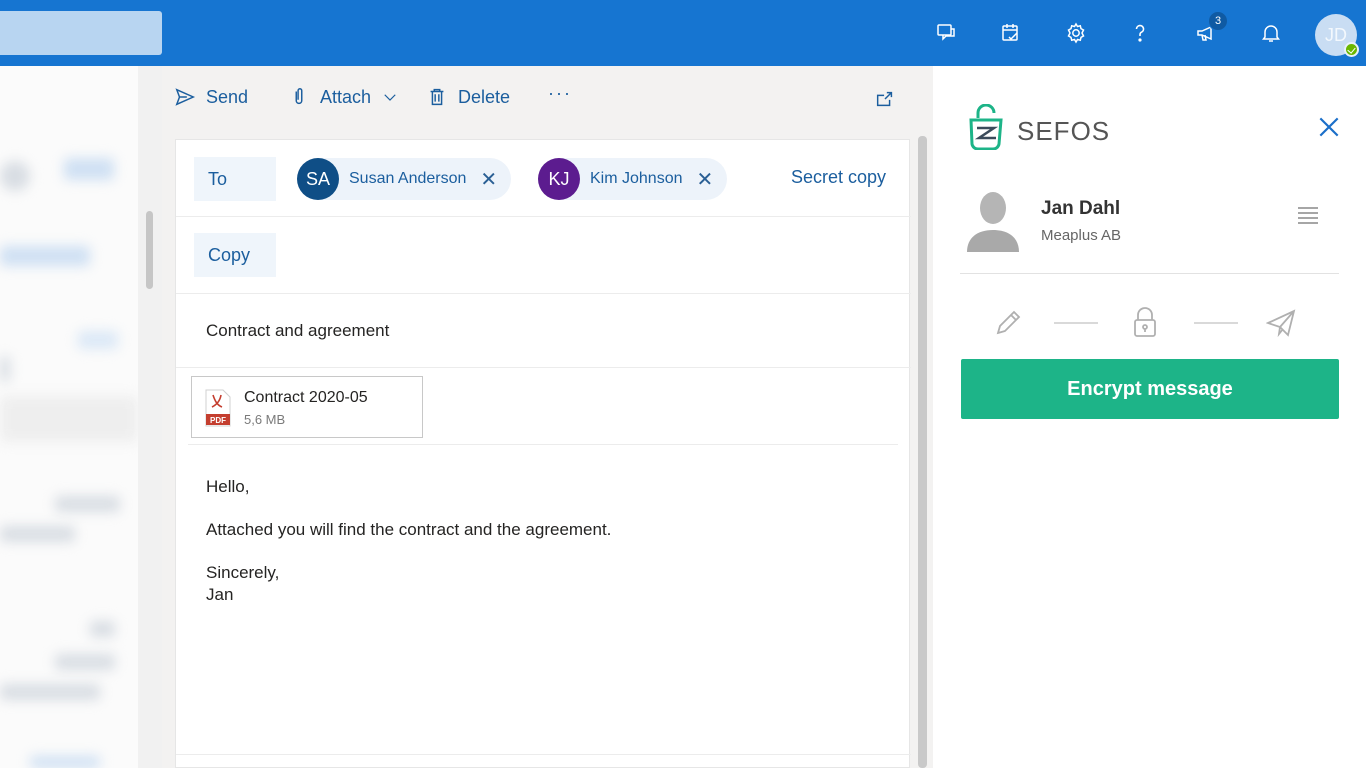 Image resolution: width=1366 pixels, height=768 pixels. Describe the element at coordinates (636, 178) in the screenshot. I see `recipient-name: Kim Johnson` at that location.